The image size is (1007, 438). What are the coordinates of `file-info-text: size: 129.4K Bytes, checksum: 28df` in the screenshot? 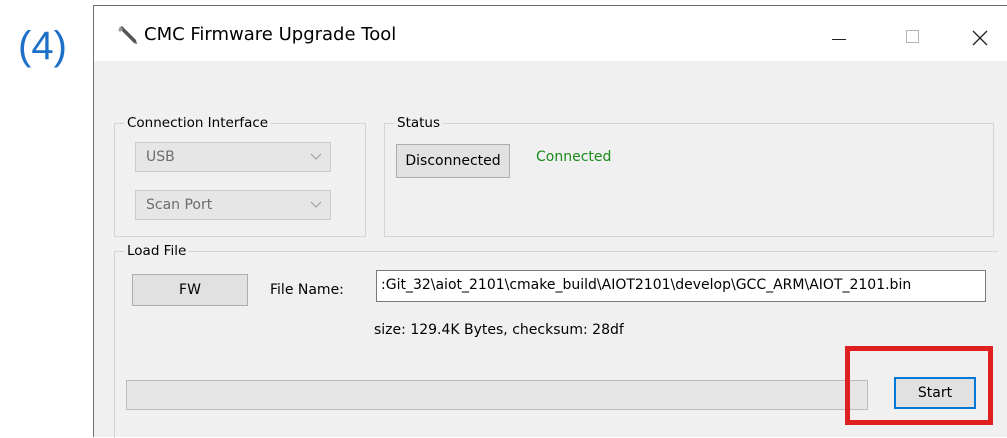 It's located at (499, 330).